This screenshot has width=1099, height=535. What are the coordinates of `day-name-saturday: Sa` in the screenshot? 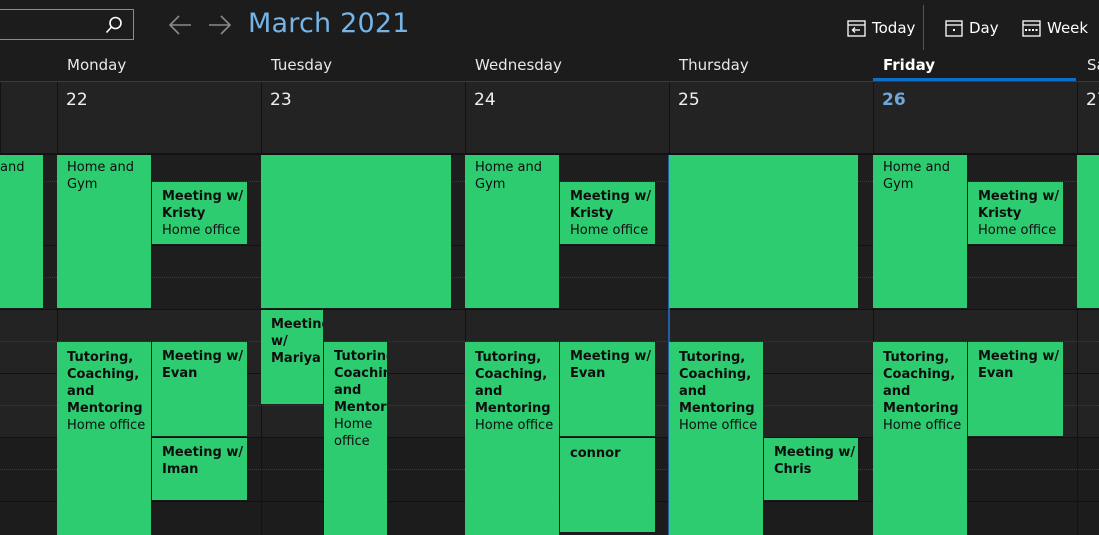 It's located at (1093, 65).